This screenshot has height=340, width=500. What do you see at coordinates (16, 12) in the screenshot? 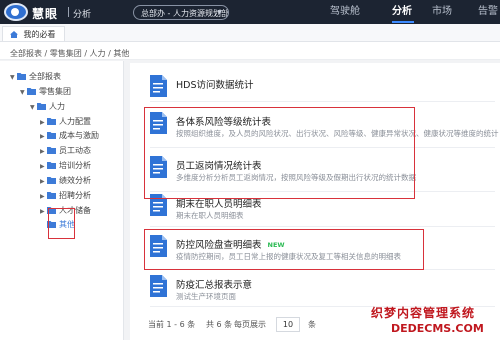
I see `brand-logo-icon` at bounding box center [16, 12].